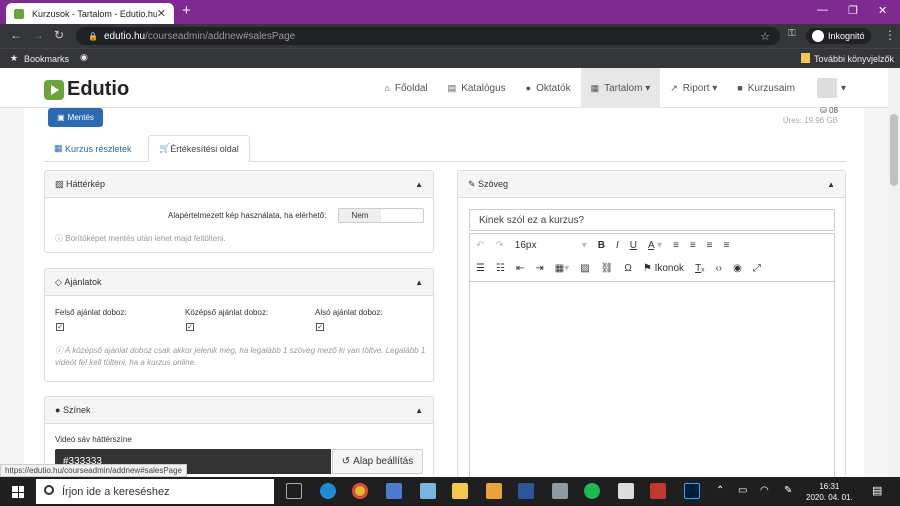  Describe the element at coordinates (494, 491) in the screenshot. I see `file-explorer-icon` at that location.